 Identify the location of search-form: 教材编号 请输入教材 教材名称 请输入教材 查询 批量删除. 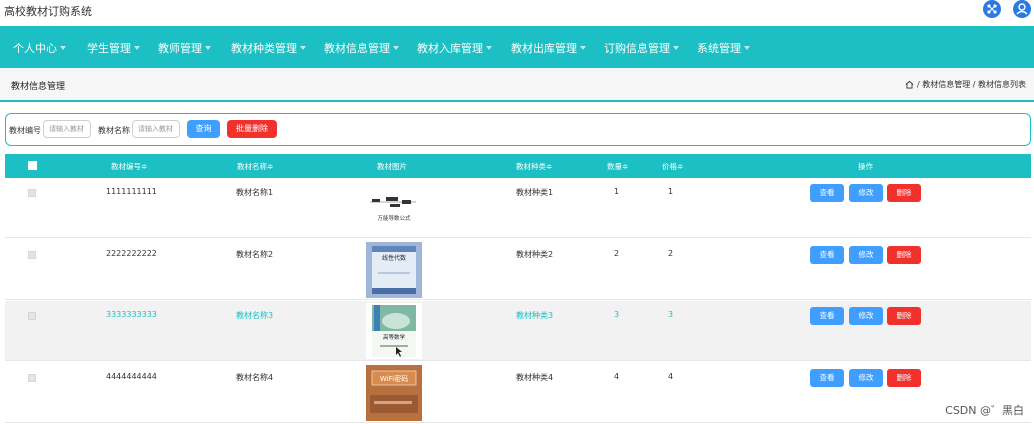
(518, 129).